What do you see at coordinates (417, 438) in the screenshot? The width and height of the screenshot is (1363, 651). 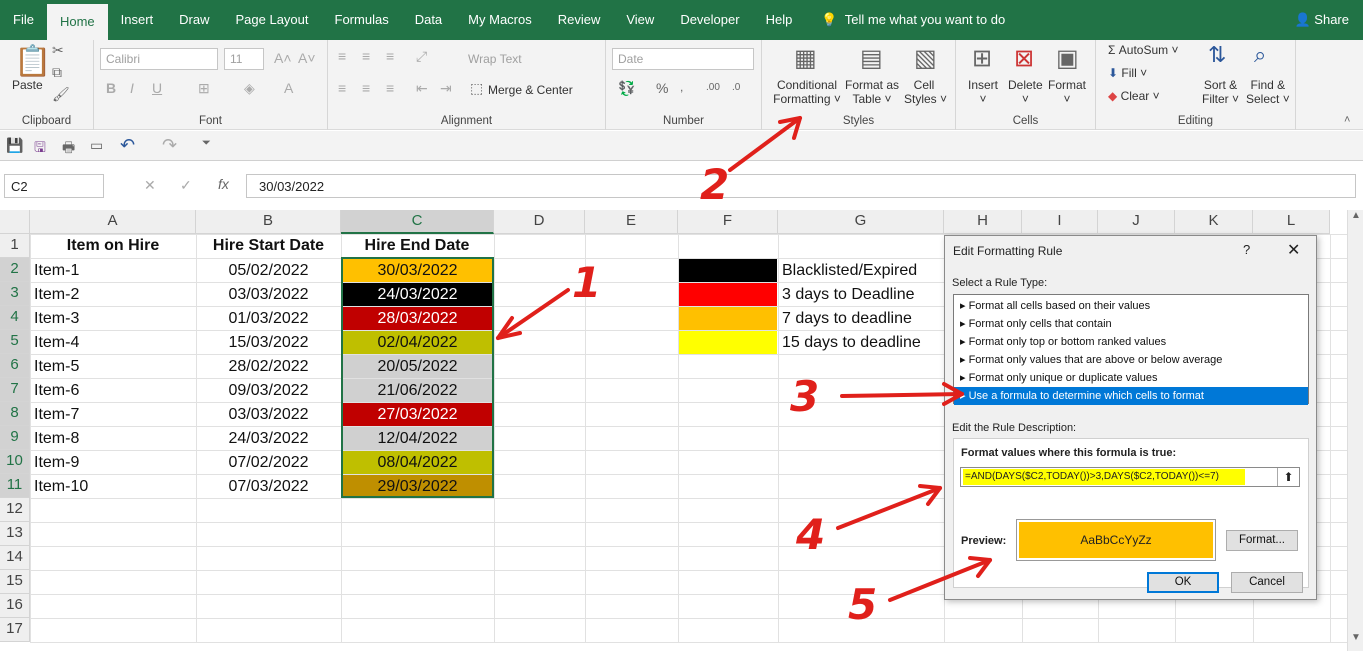 I see `cell-end-date: 12/04/2022` at bounding box center [417, 438].